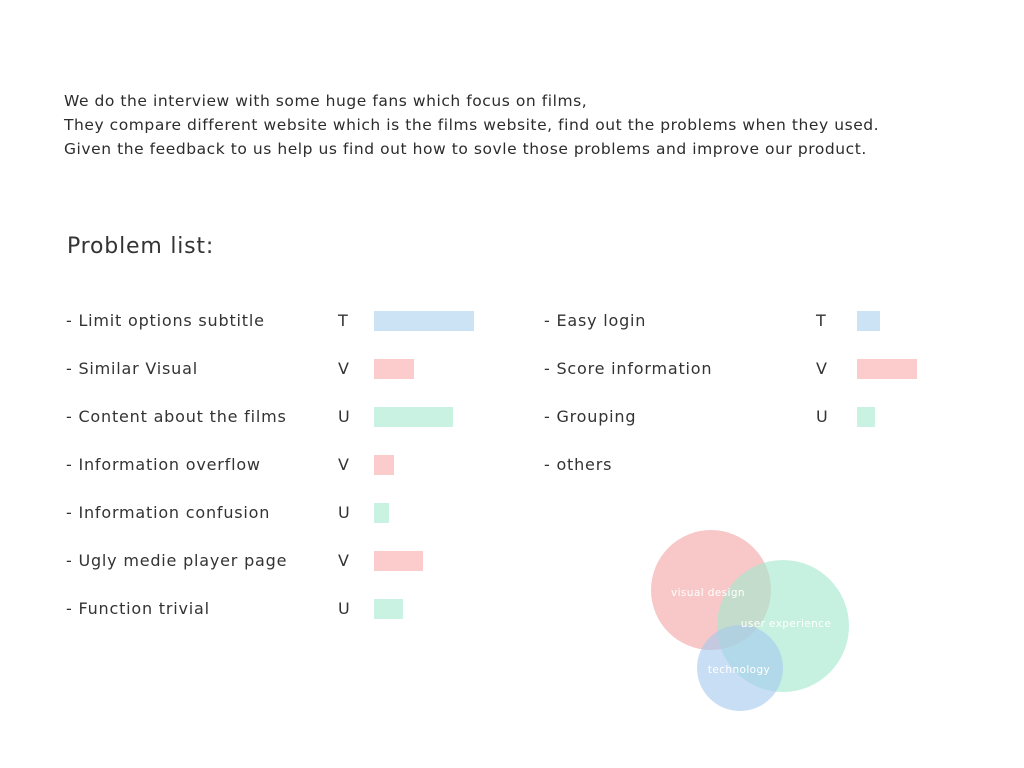 This screenshot has height=768, width=1024. Describe the element at coordinates (177, 560) in the screenshot. I see `problem-label: - Ugly medie player page` at that location.